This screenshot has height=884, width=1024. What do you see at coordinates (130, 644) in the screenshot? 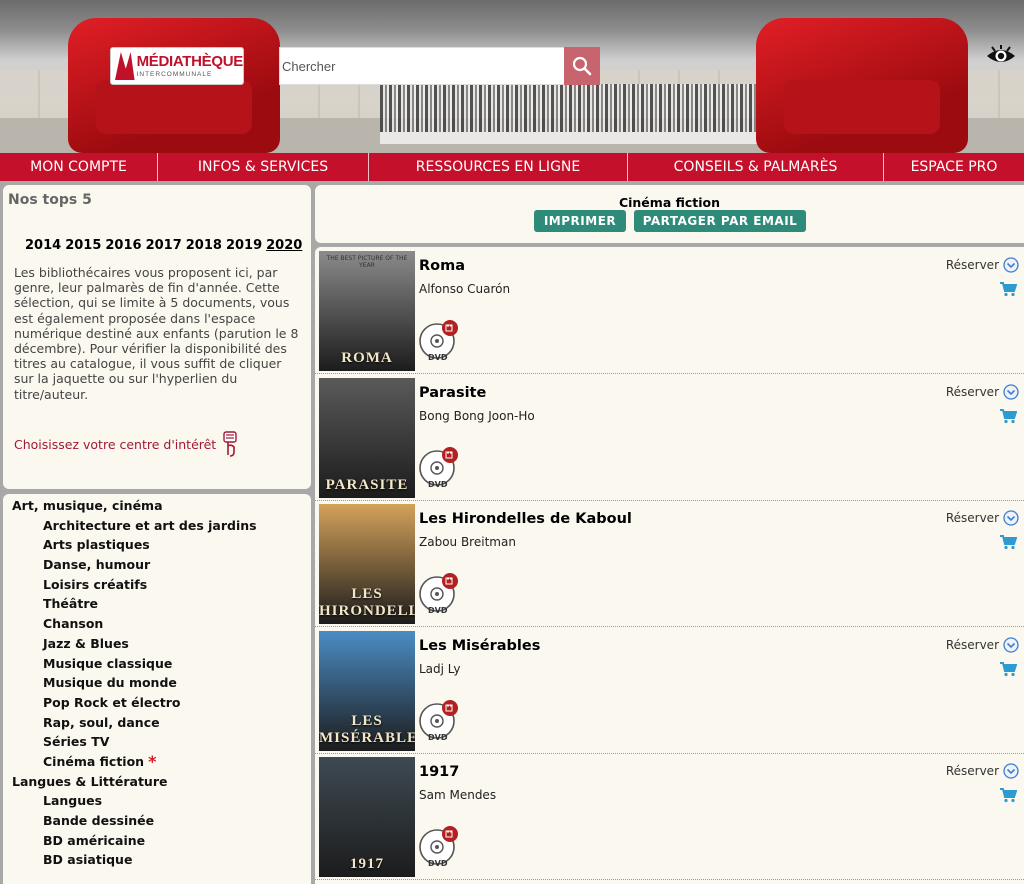
I see `category-item: Jazz & Blues` at bounding box center [130, 644].